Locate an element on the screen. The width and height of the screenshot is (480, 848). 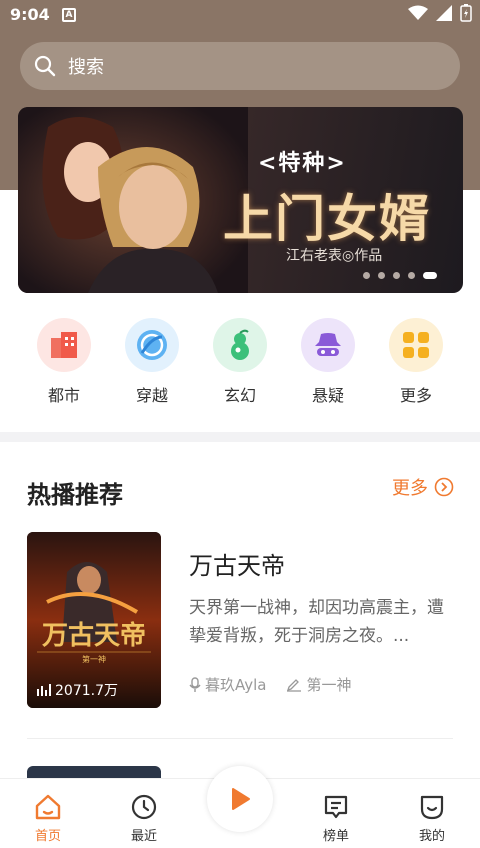
tab-profile: 我的 is located at coordinates (432, 818).